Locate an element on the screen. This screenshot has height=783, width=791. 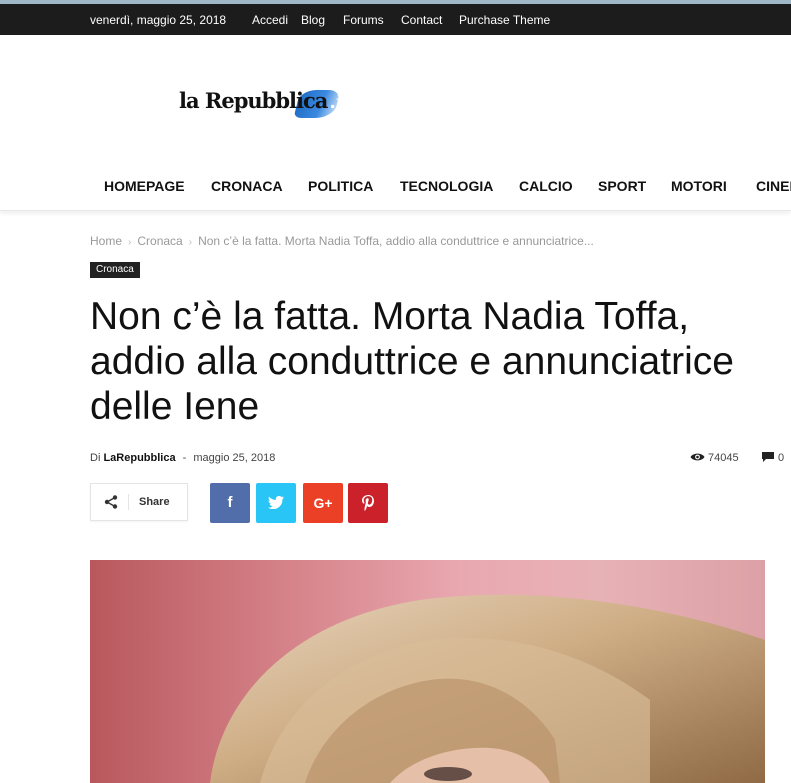
author-link: LaRepubblica is located at coordinates (139, 458).